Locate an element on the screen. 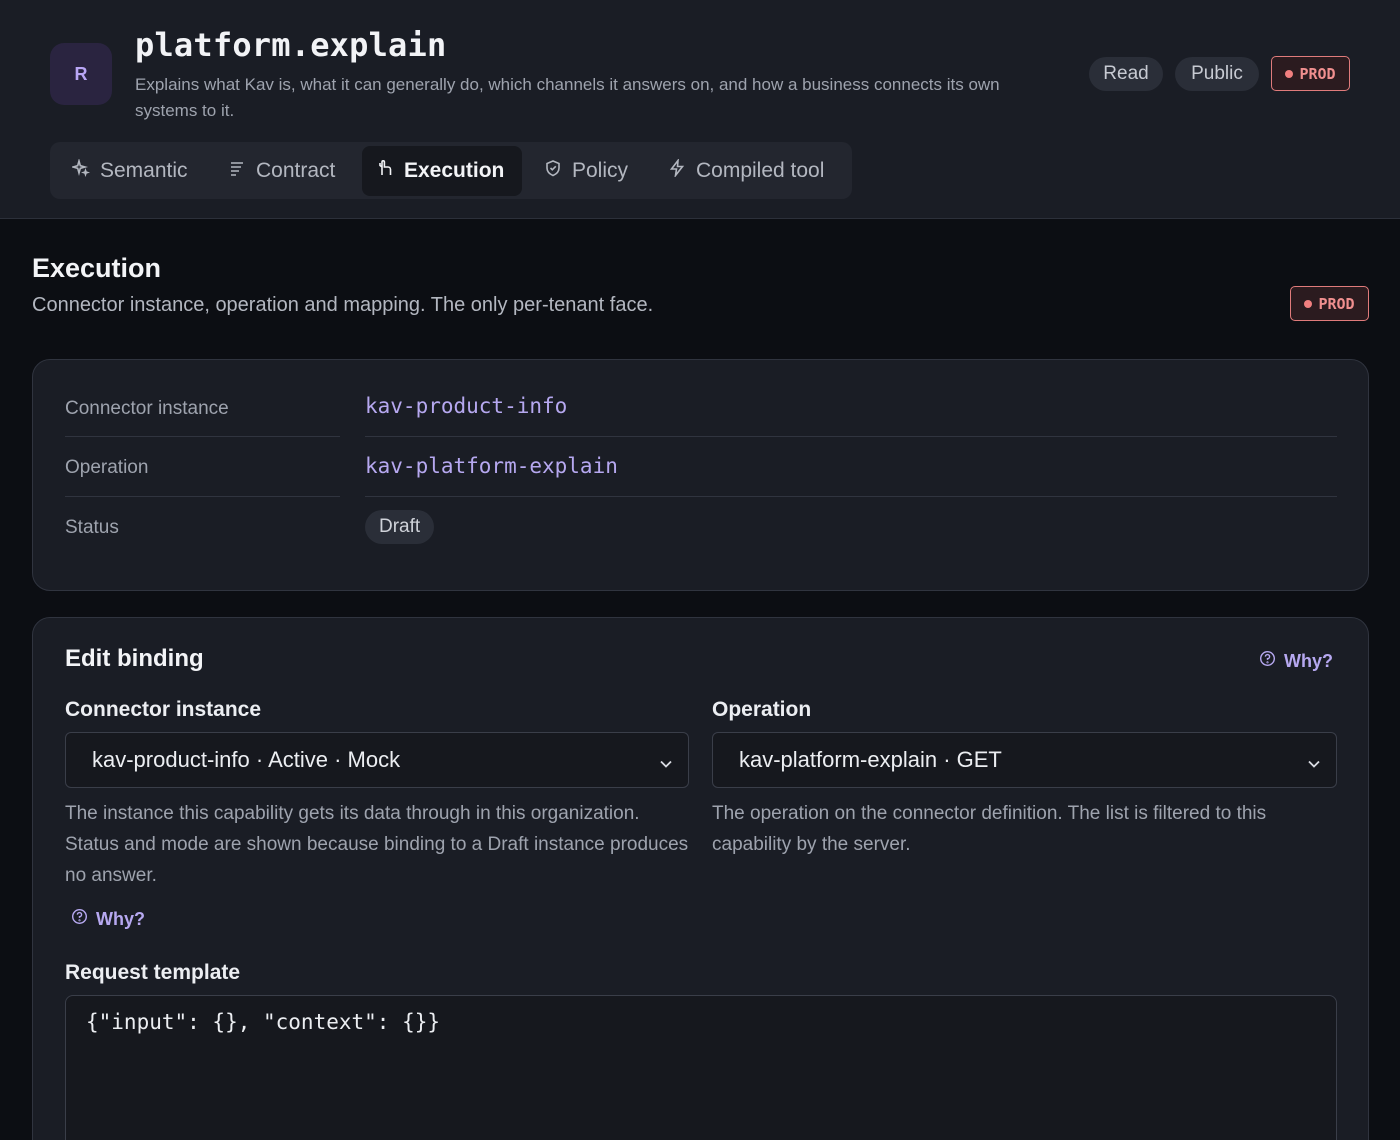 The width and height of the screenshot is (1400, 1140). why-link: Why? is located at coordinates (1296, 661).